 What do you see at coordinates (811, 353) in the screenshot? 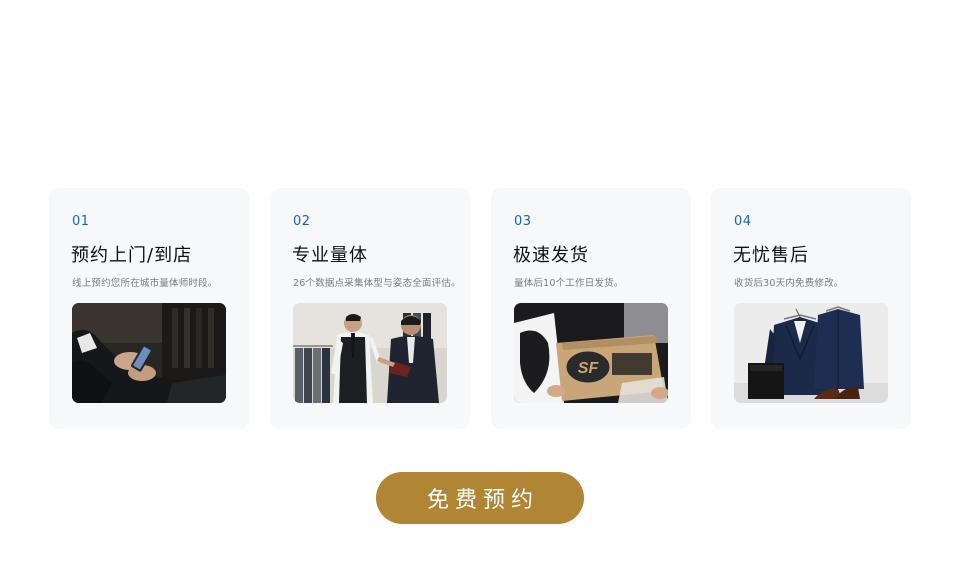
I see `aftersales-photo` at bounding box center [811, 353].